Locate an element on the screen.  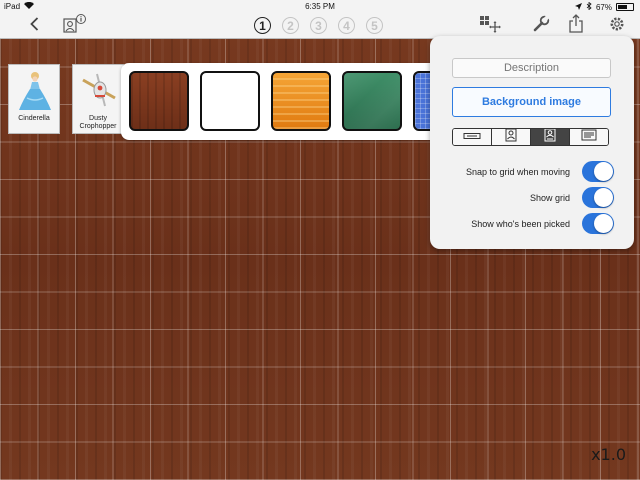
display-mode-photo is located at coordinates (511, 137).